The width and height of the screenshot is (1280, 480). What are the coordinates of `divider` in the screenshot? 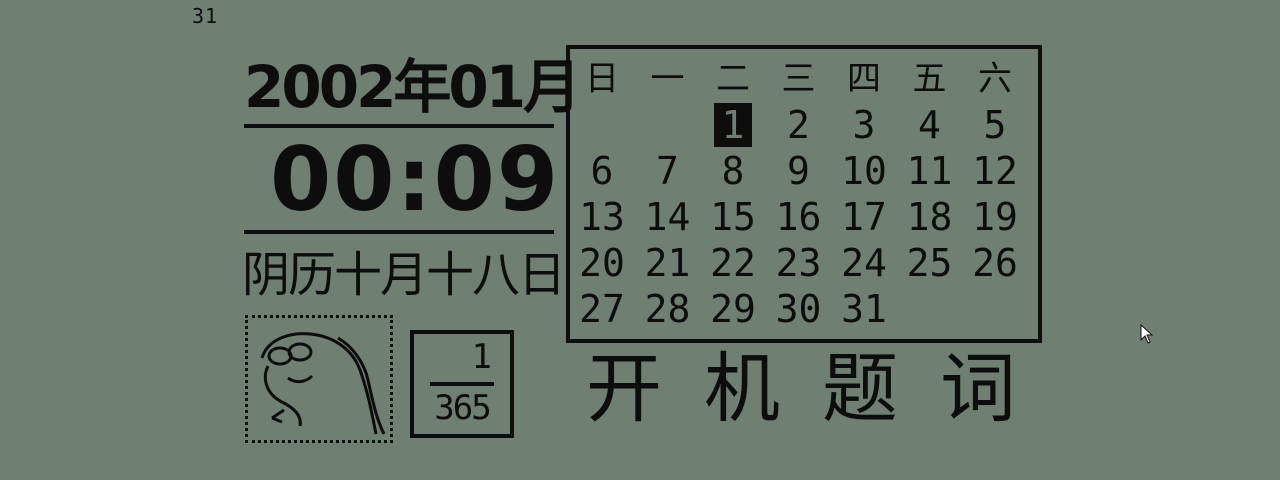 It's located at (399, 232).